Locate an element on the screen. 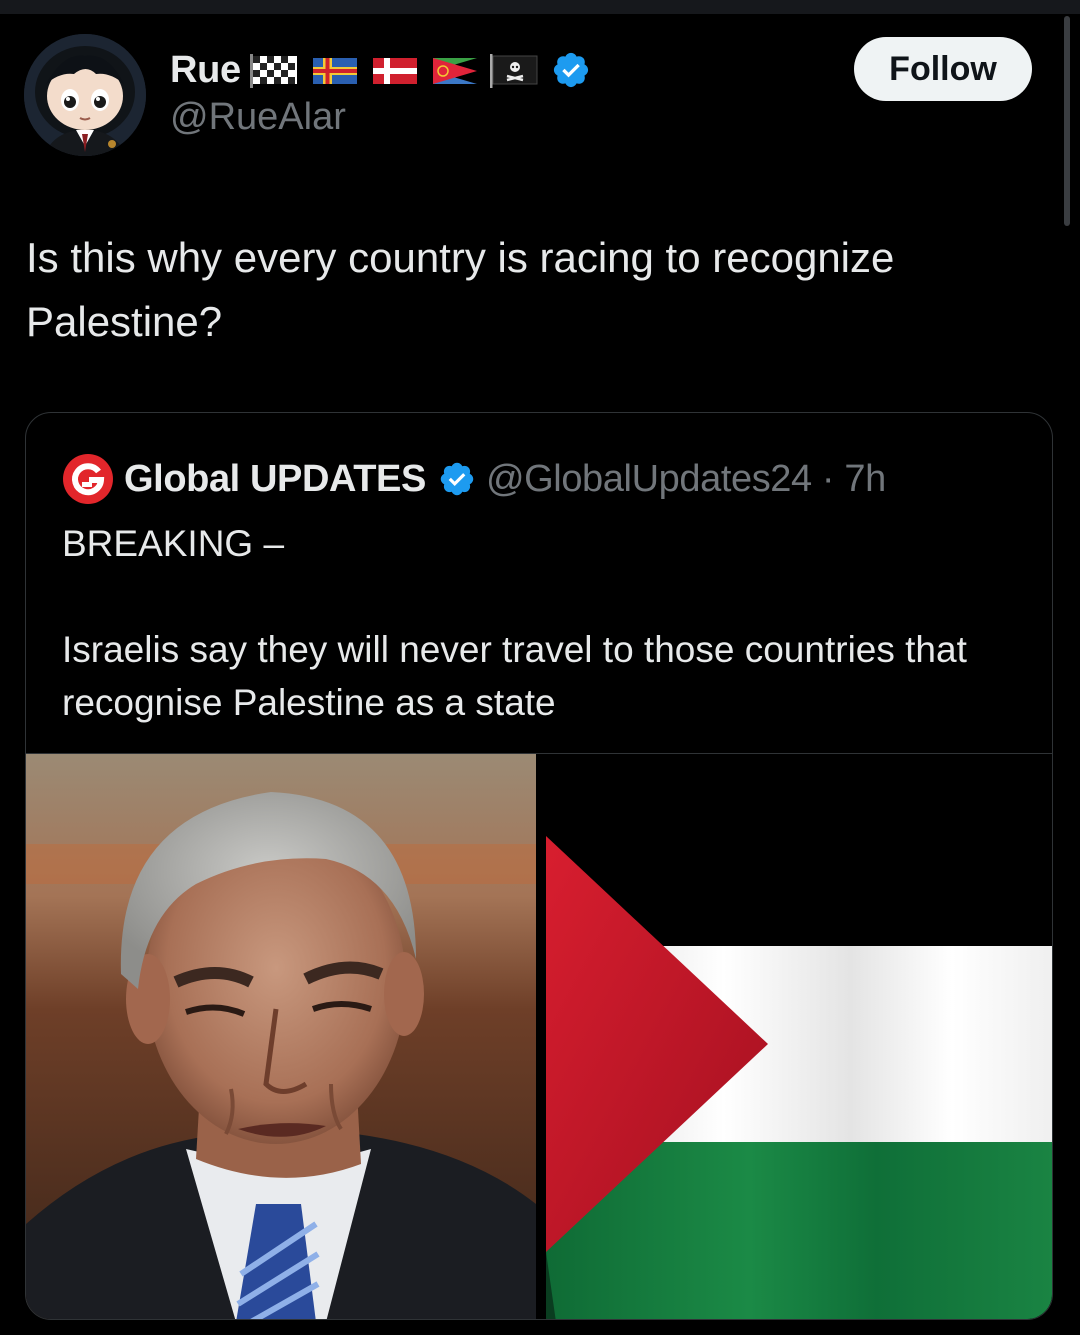  author-display-name: Rue is located at coordinates (205, 70).